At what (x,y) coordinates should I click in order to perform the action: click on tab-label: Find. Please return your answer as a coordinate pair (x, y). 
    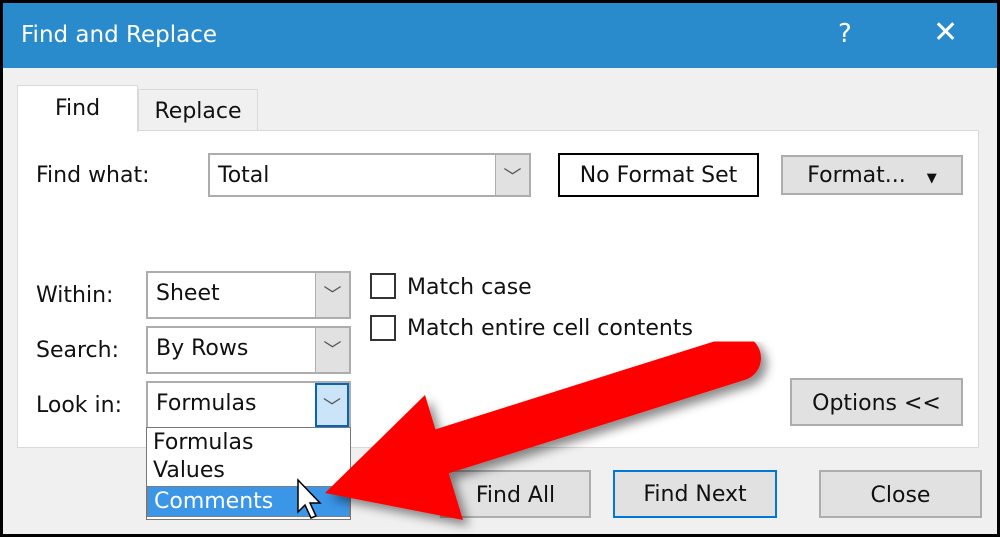
    Looking at the image, I should click on (77, 108).